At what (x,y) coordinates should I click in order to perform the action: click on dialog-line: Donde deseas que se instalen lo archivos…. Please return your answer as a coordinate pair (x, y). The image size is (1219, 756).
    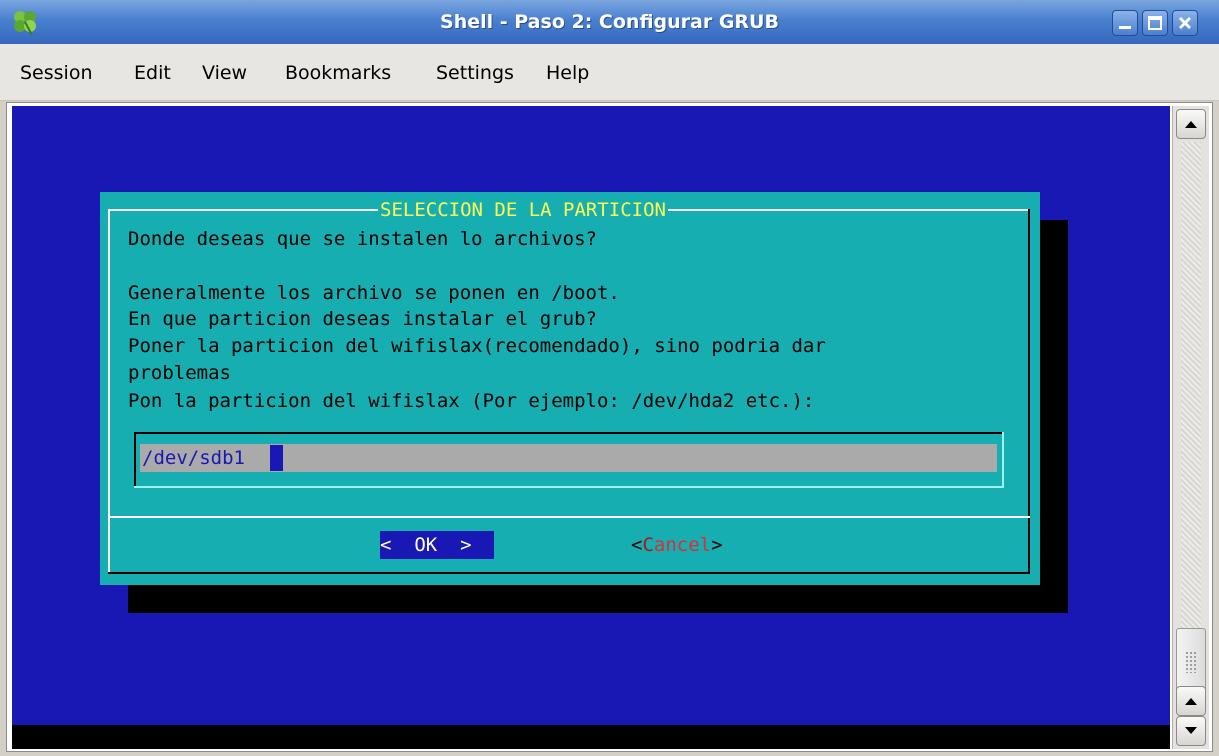
    Looking at the image, I should click on (362, 239).